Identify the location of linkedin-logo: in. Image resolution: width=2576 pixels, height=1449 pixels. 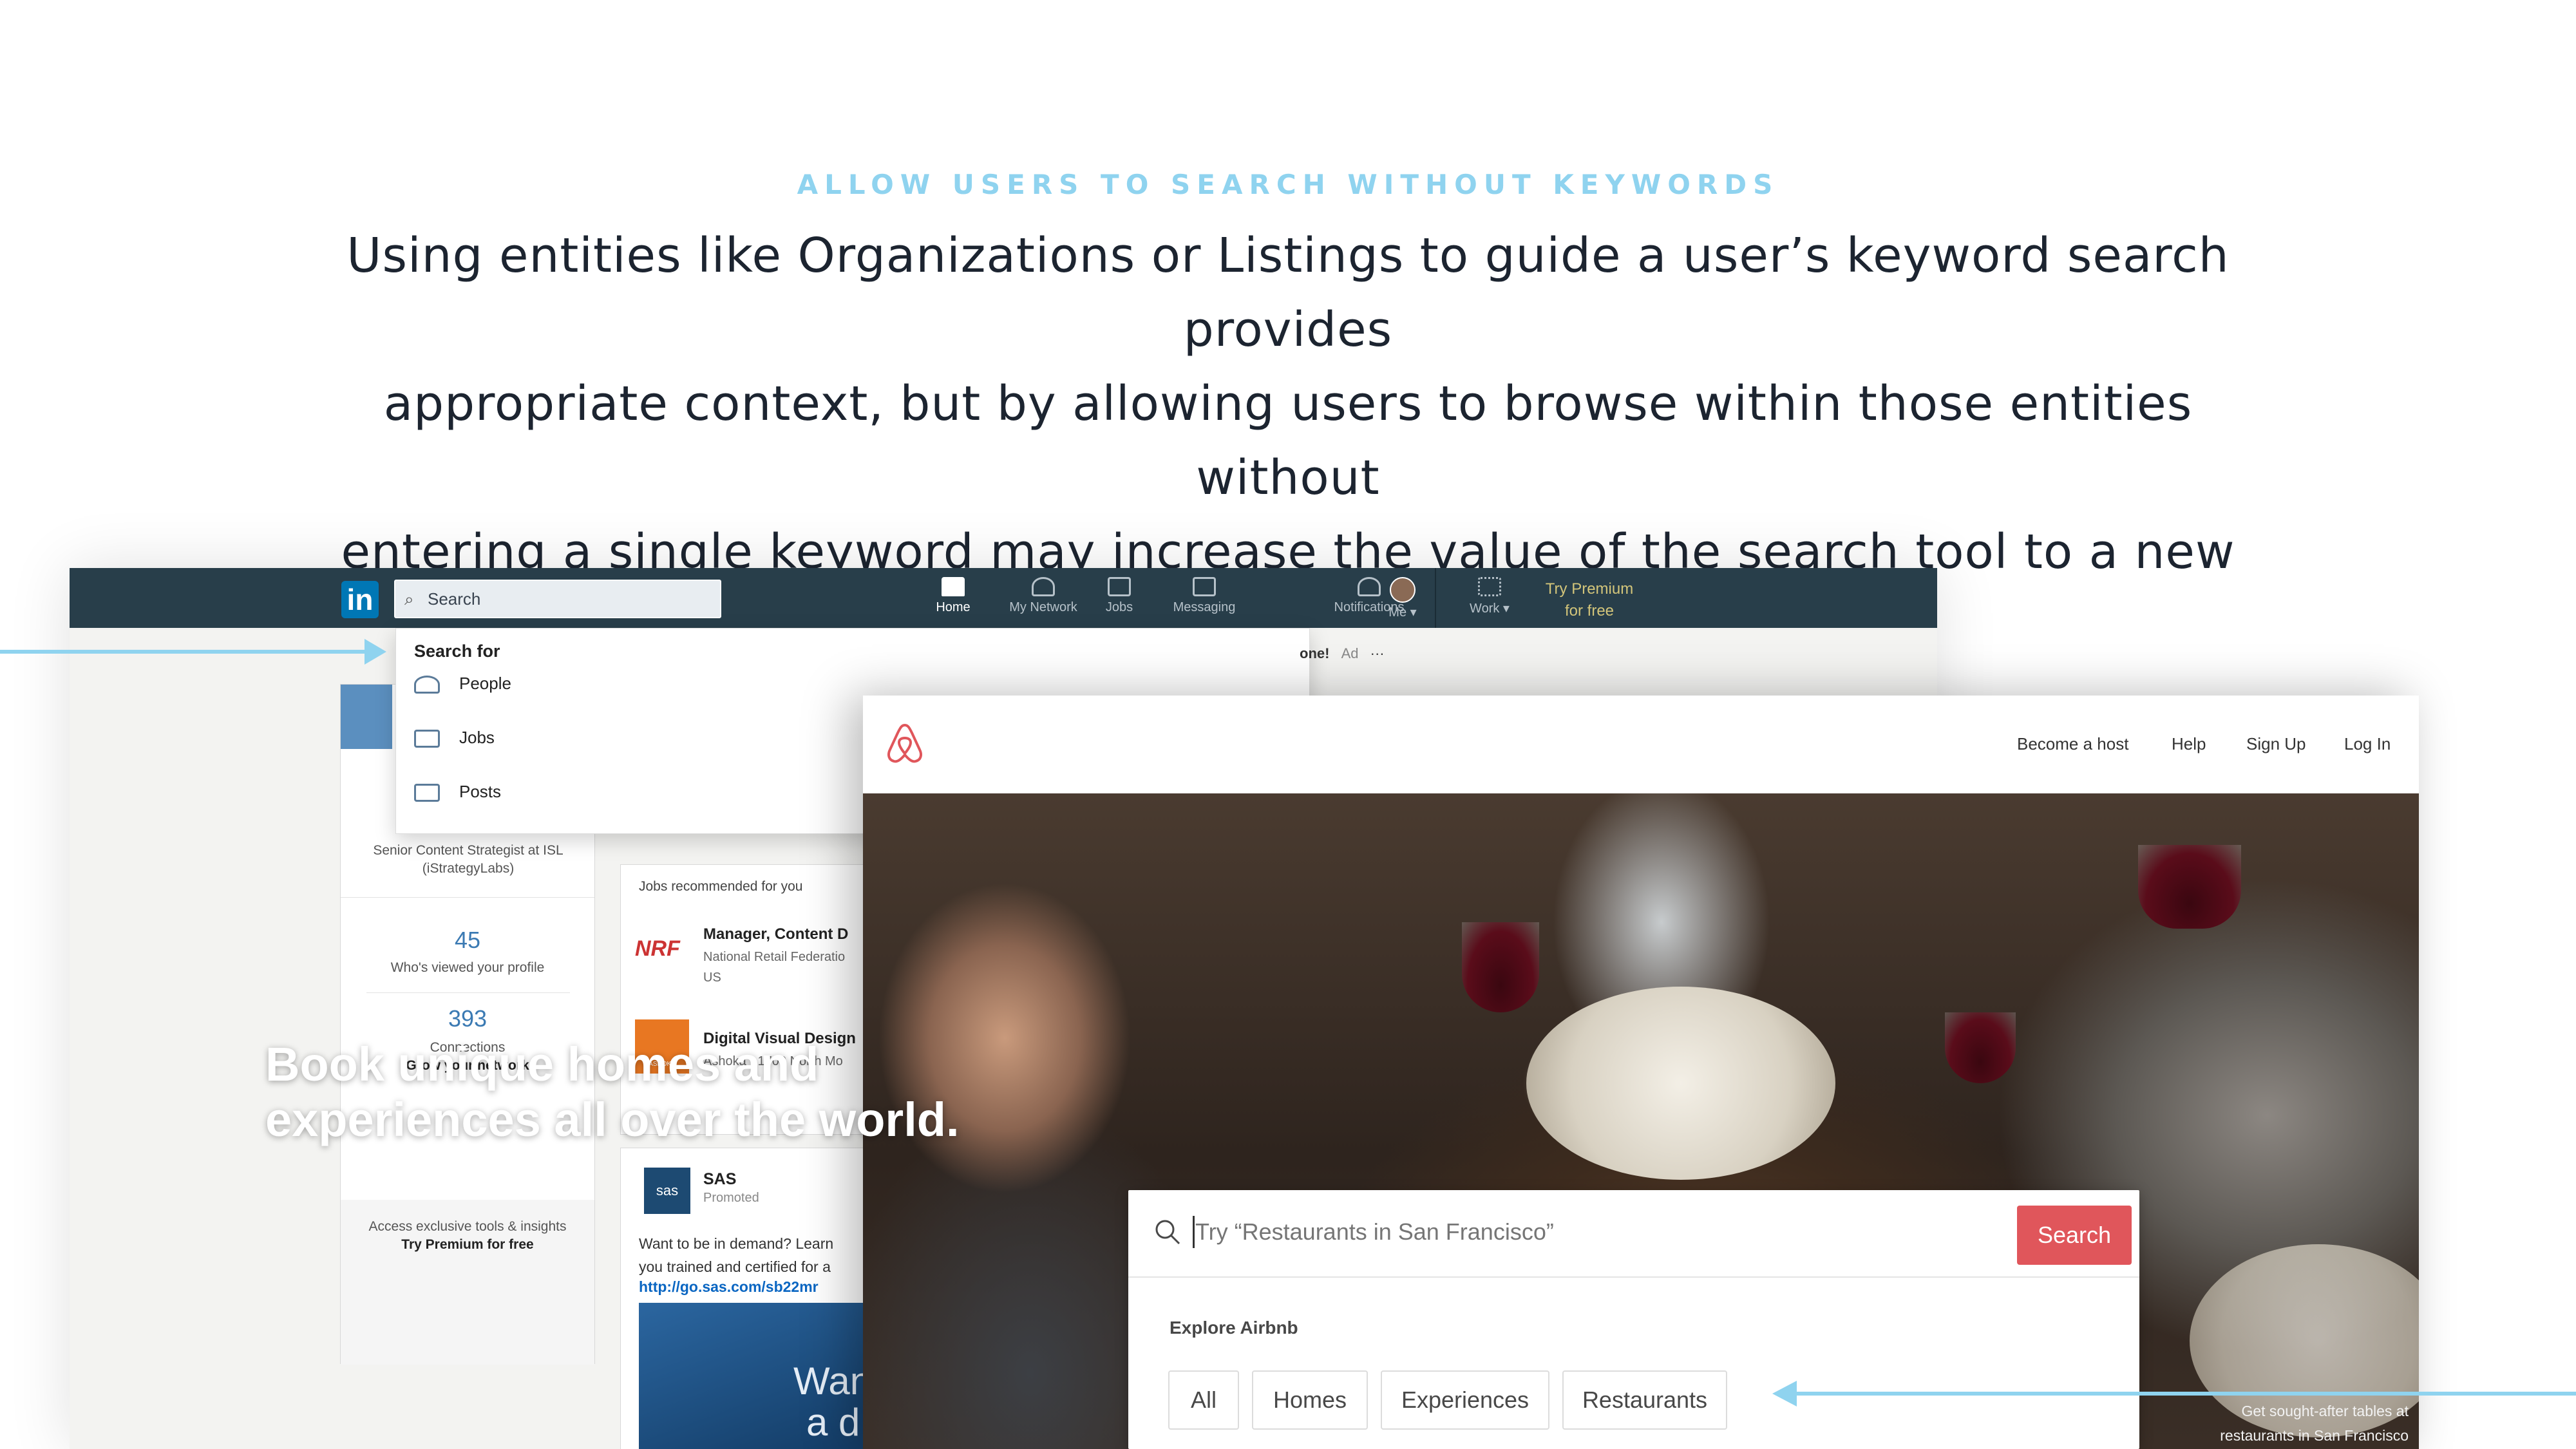
(360, 599).